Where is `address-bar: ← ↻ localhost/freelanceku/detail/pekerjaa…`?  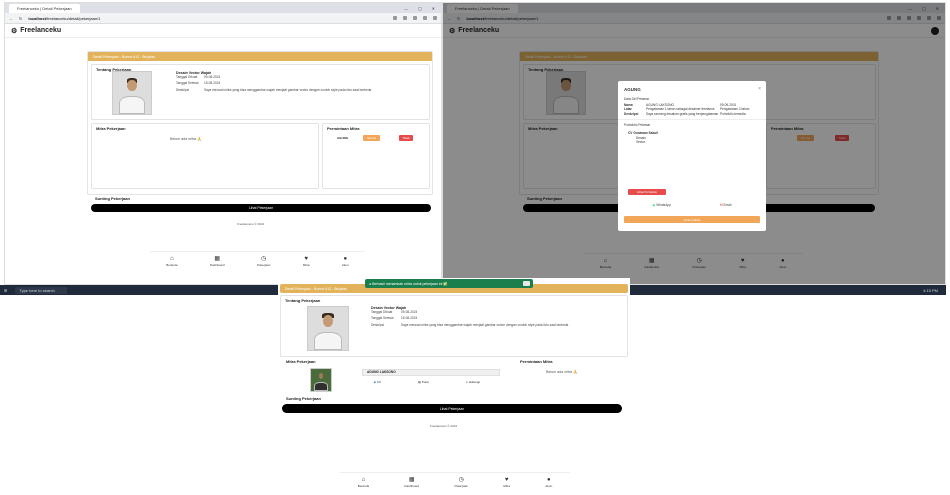 address-bar: ← ↻ localhost/freelanceku/detail/pekerjaa… is located at coordinates (223, 18).